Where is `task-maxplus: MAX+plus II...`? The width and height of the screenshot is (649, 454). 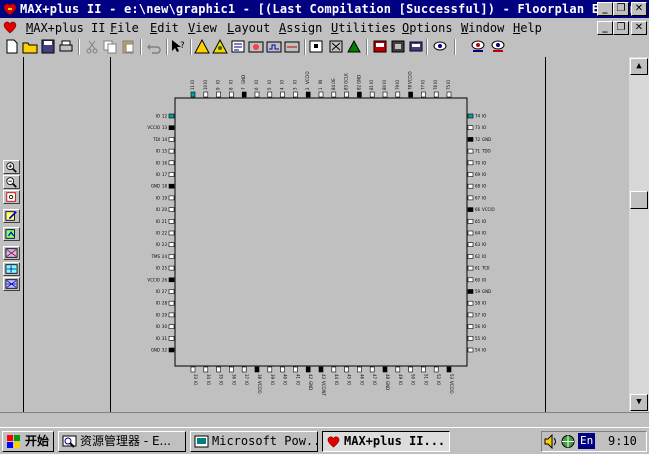
task-maxplus: MAX+plus II... is located at coordinates (386, 441).